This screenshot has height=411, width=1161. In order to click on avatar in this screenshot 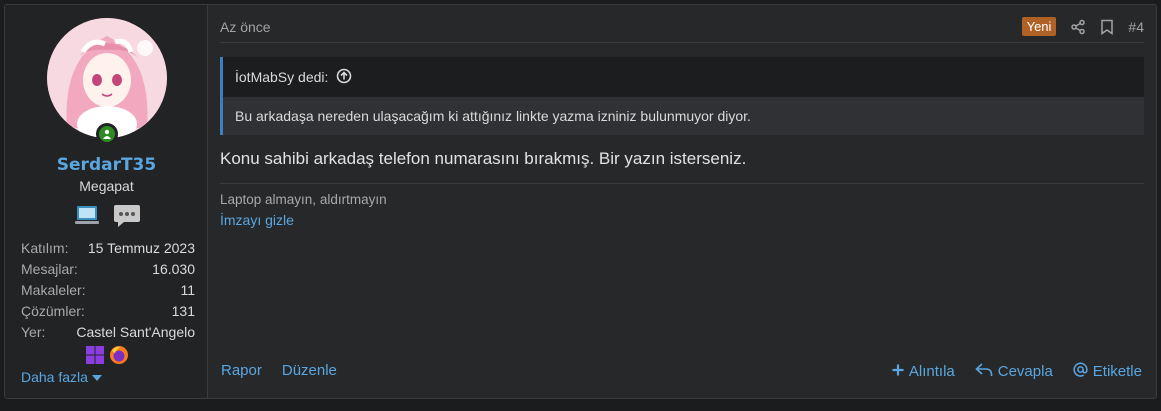, I will do `click(107, 78)`.